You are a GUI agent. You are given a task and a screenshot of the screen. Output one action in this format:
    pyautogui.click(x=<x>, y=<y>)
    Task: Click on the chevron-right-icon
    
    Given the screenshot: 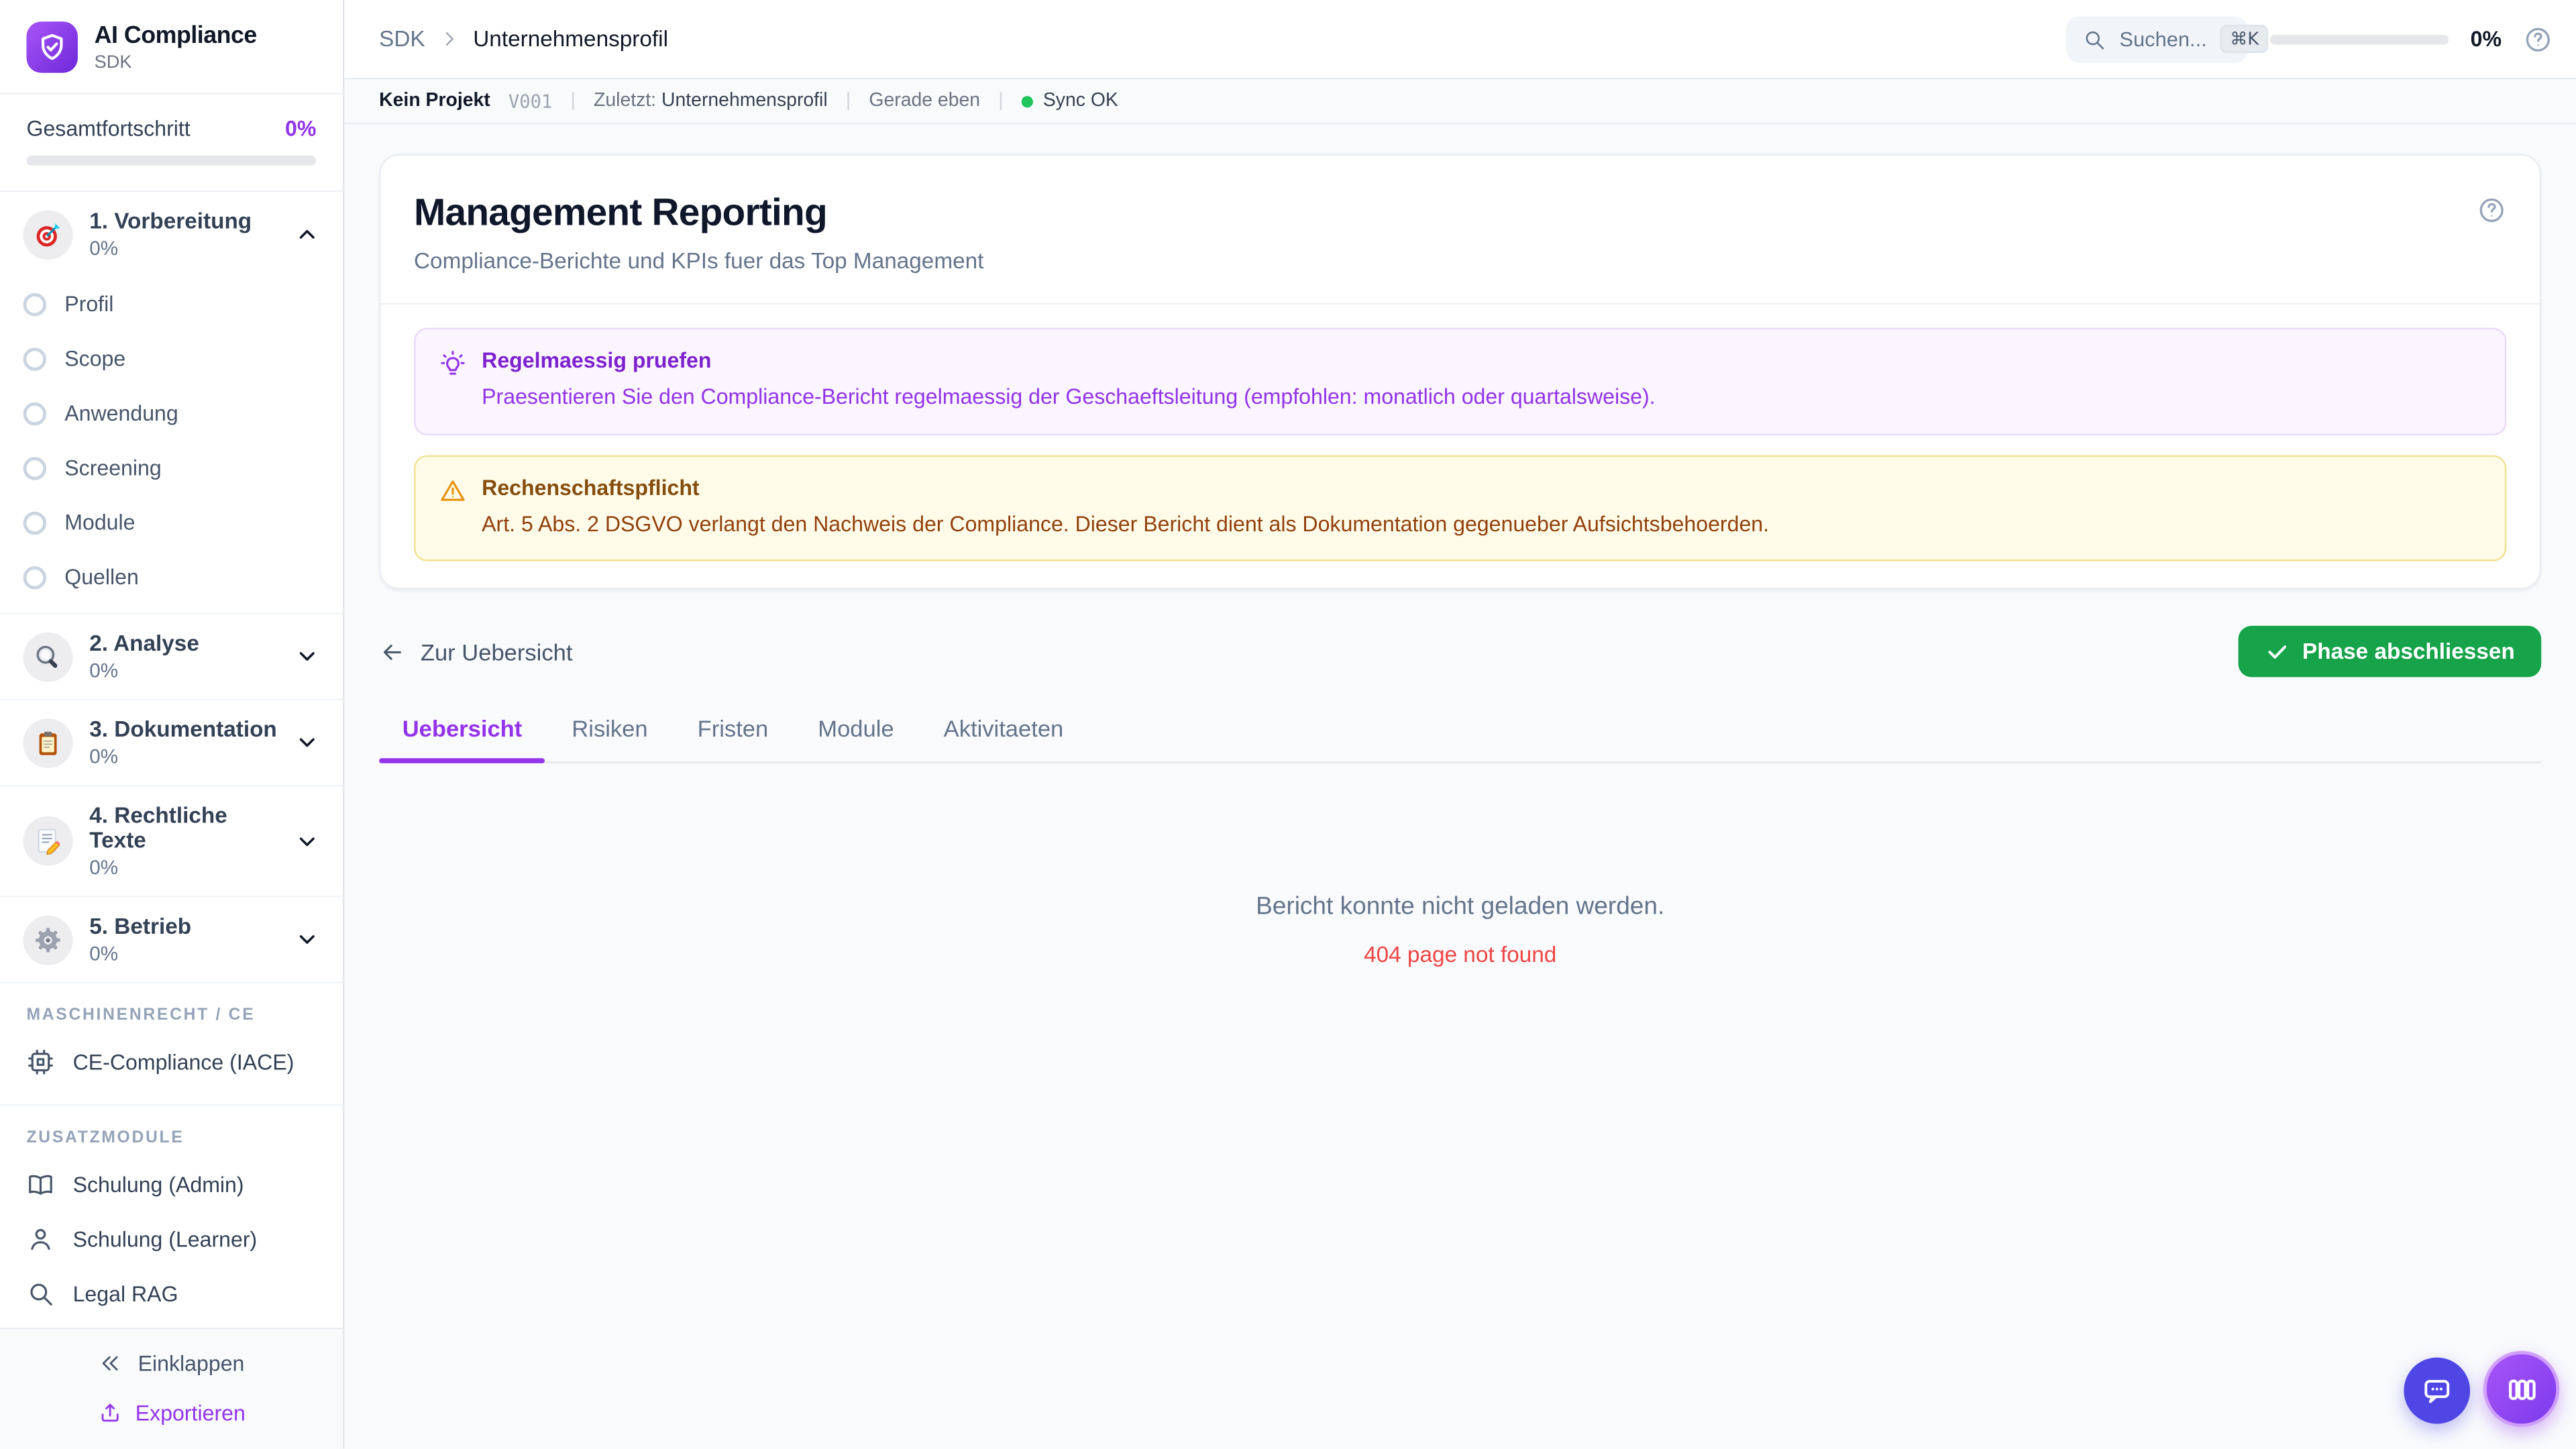 What is the action you would take?
    pyautogui.click(x=449, y=39)
    